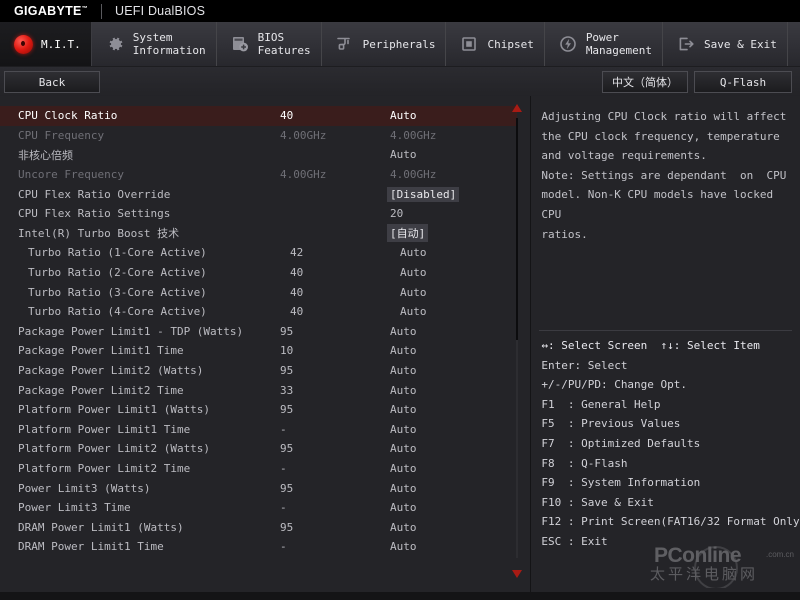 Image resolution: width=800 pixels, height=600 pixels. What do you see at coordinates (469, 44) in the screenshot?
I see `chipset-icon` at bounding box center [469, 44].